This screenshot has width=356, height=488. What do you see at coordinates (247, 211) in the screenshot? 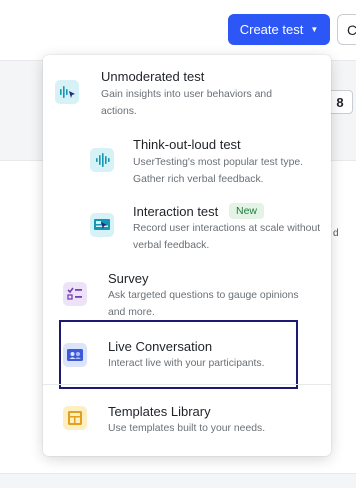
I see `new-badge: New` at bounding box center [247, 211].